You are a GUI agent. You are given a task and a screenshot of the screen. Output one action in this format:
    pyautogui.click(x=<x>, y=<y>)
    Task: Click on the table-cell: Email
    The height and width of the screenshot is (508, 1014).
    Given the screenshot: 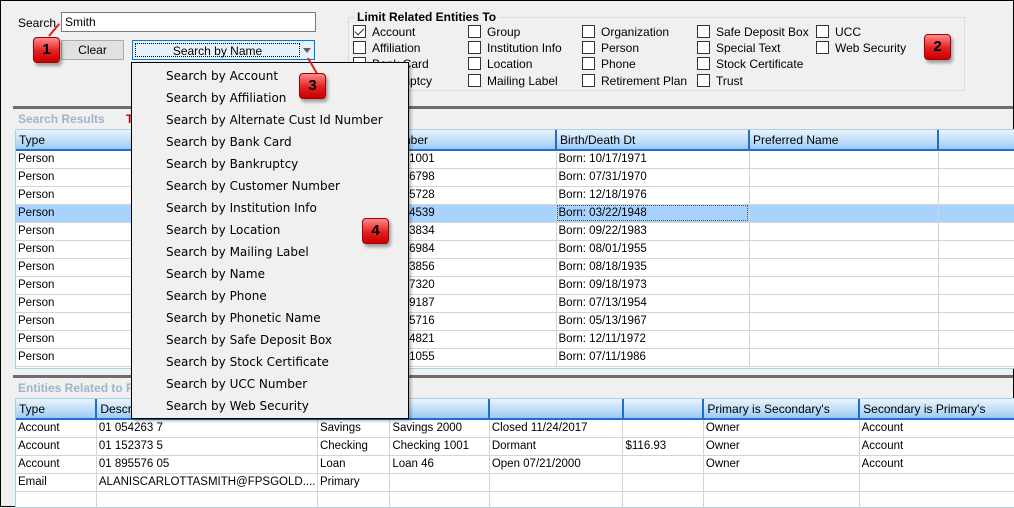 What is the action you would take?
    pyautogui.click(x=56, y=482)
    